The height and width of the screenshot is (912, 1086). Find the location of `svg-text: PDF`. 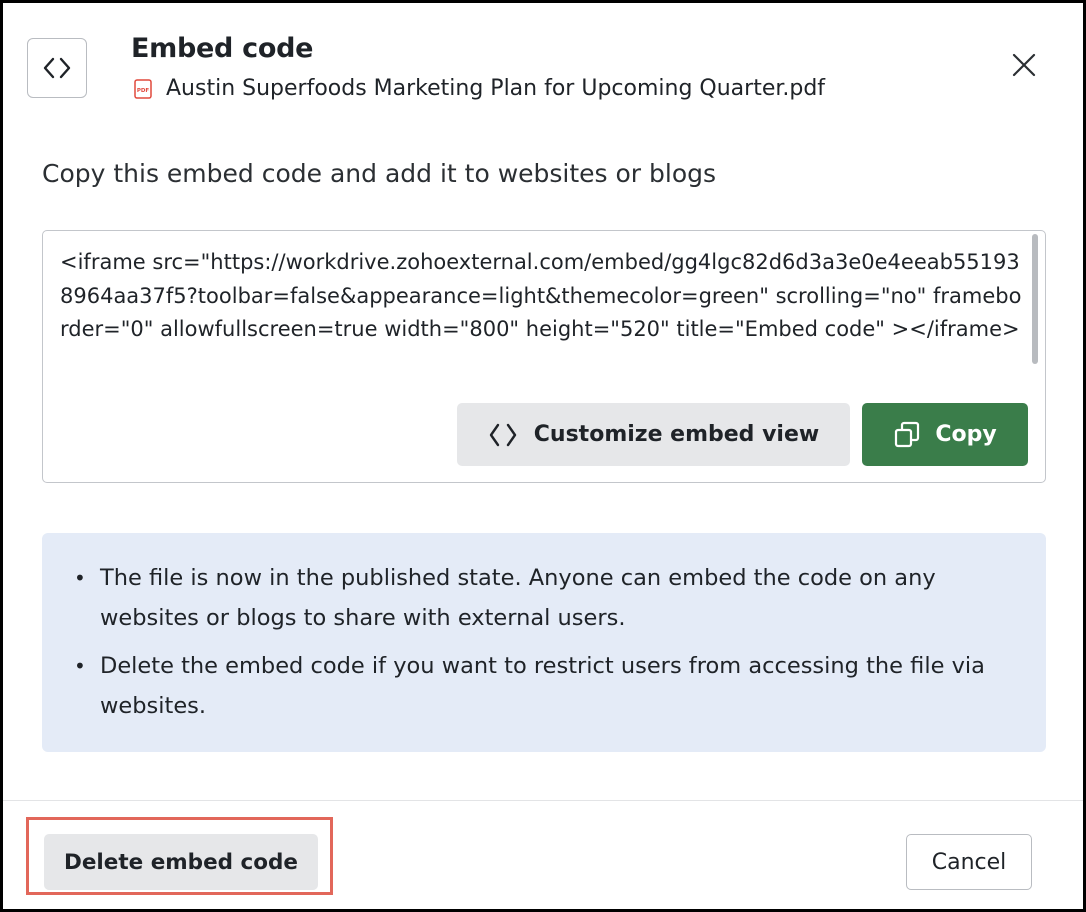

svg-text: PDF is located at coordinates (143, 91).